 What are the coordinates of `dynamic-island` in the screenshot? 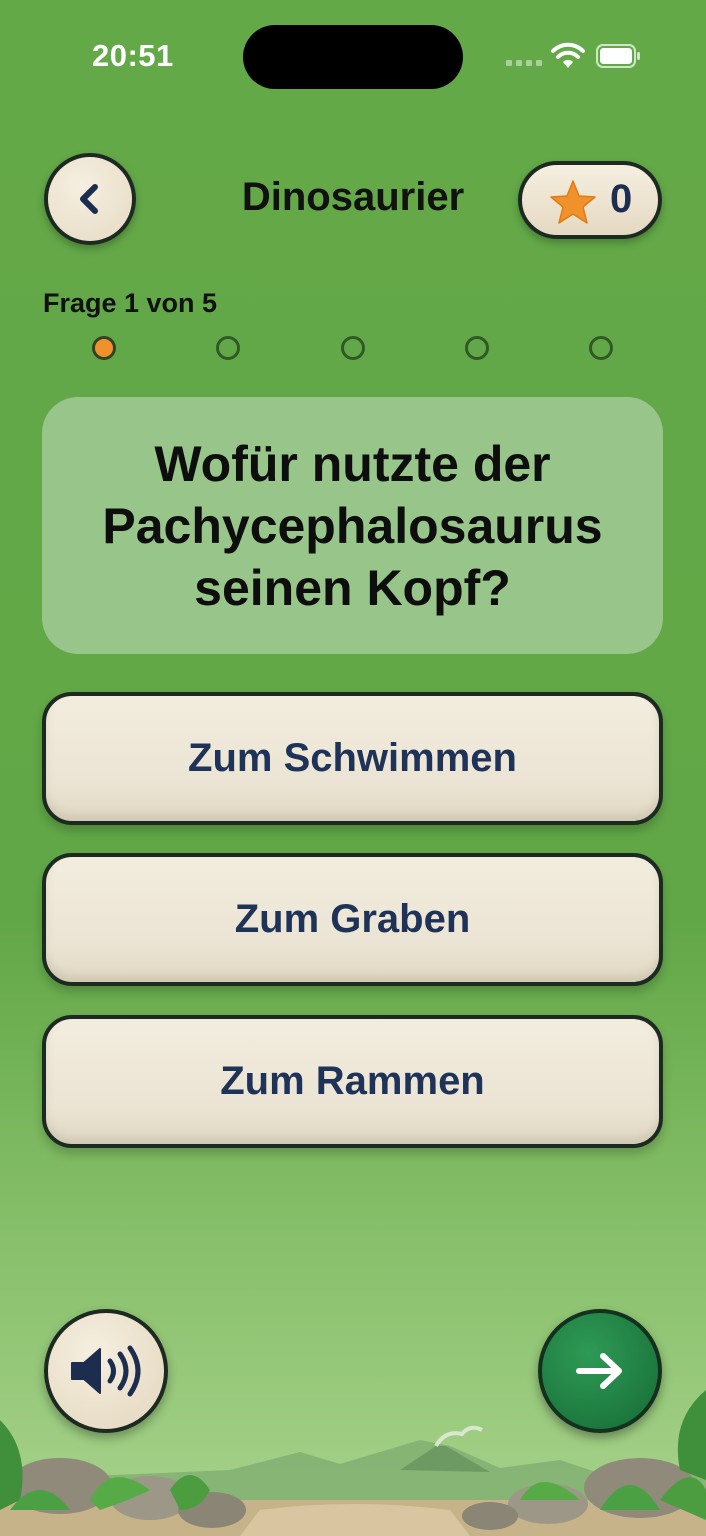 It's located at (353, 57).